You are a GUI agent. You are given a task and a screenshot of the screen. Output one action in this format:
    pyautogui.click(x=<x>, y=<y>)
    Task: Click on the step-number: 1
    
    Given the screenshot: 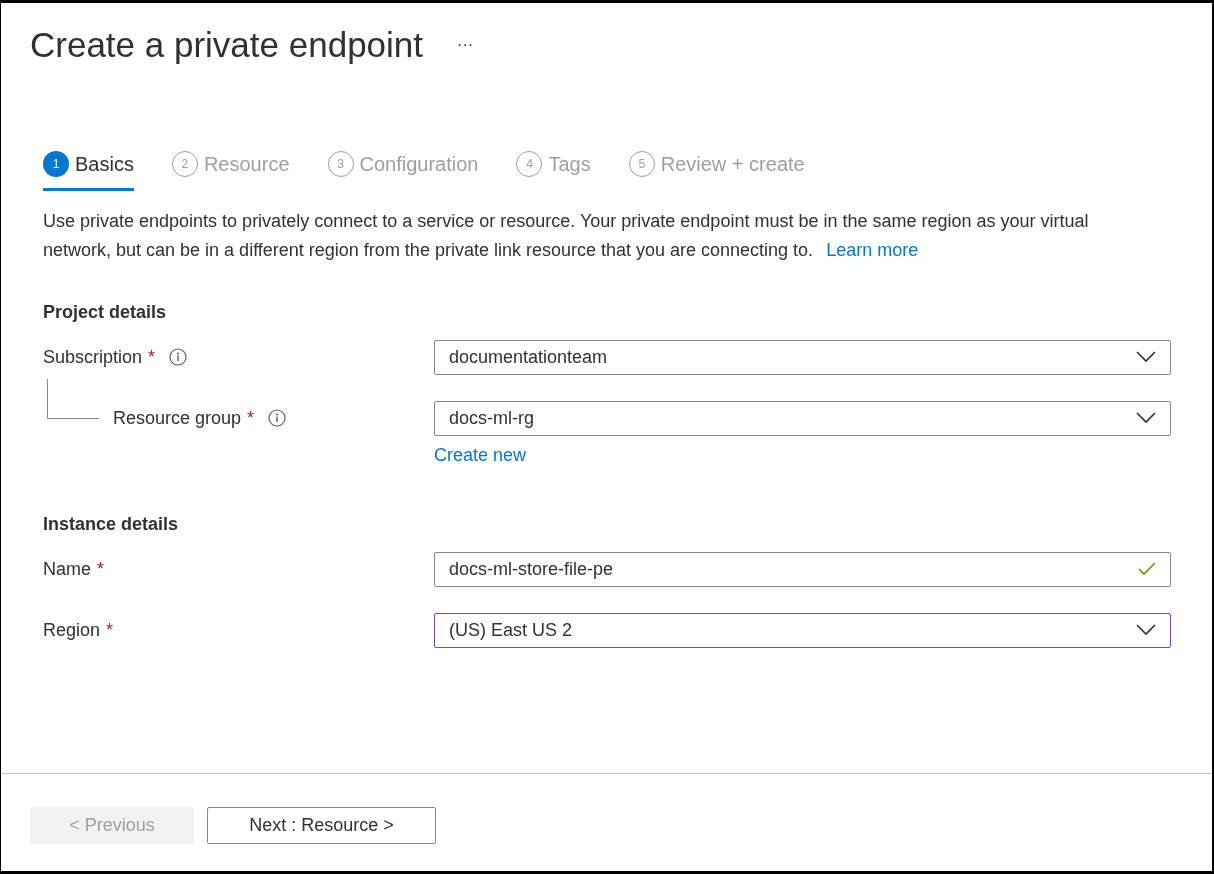 What is the action you would take?
    pyautogui.click(x=56, y=163)
    